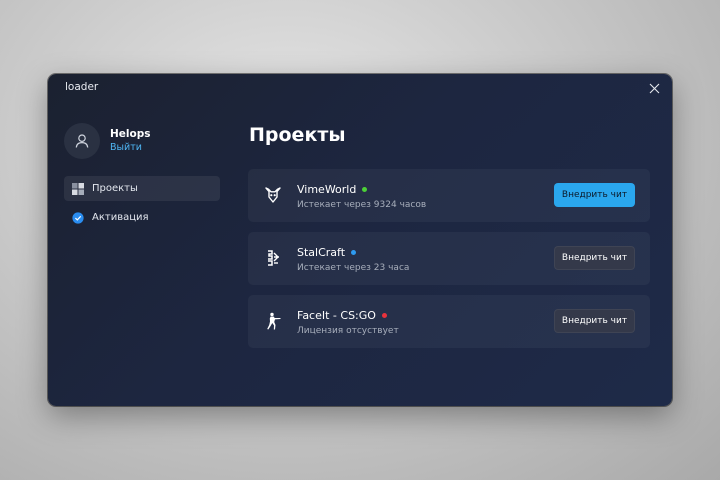  Describe the element at coordinates (360, 88) in the screenshot. I see `title-bar: loader` at that location.